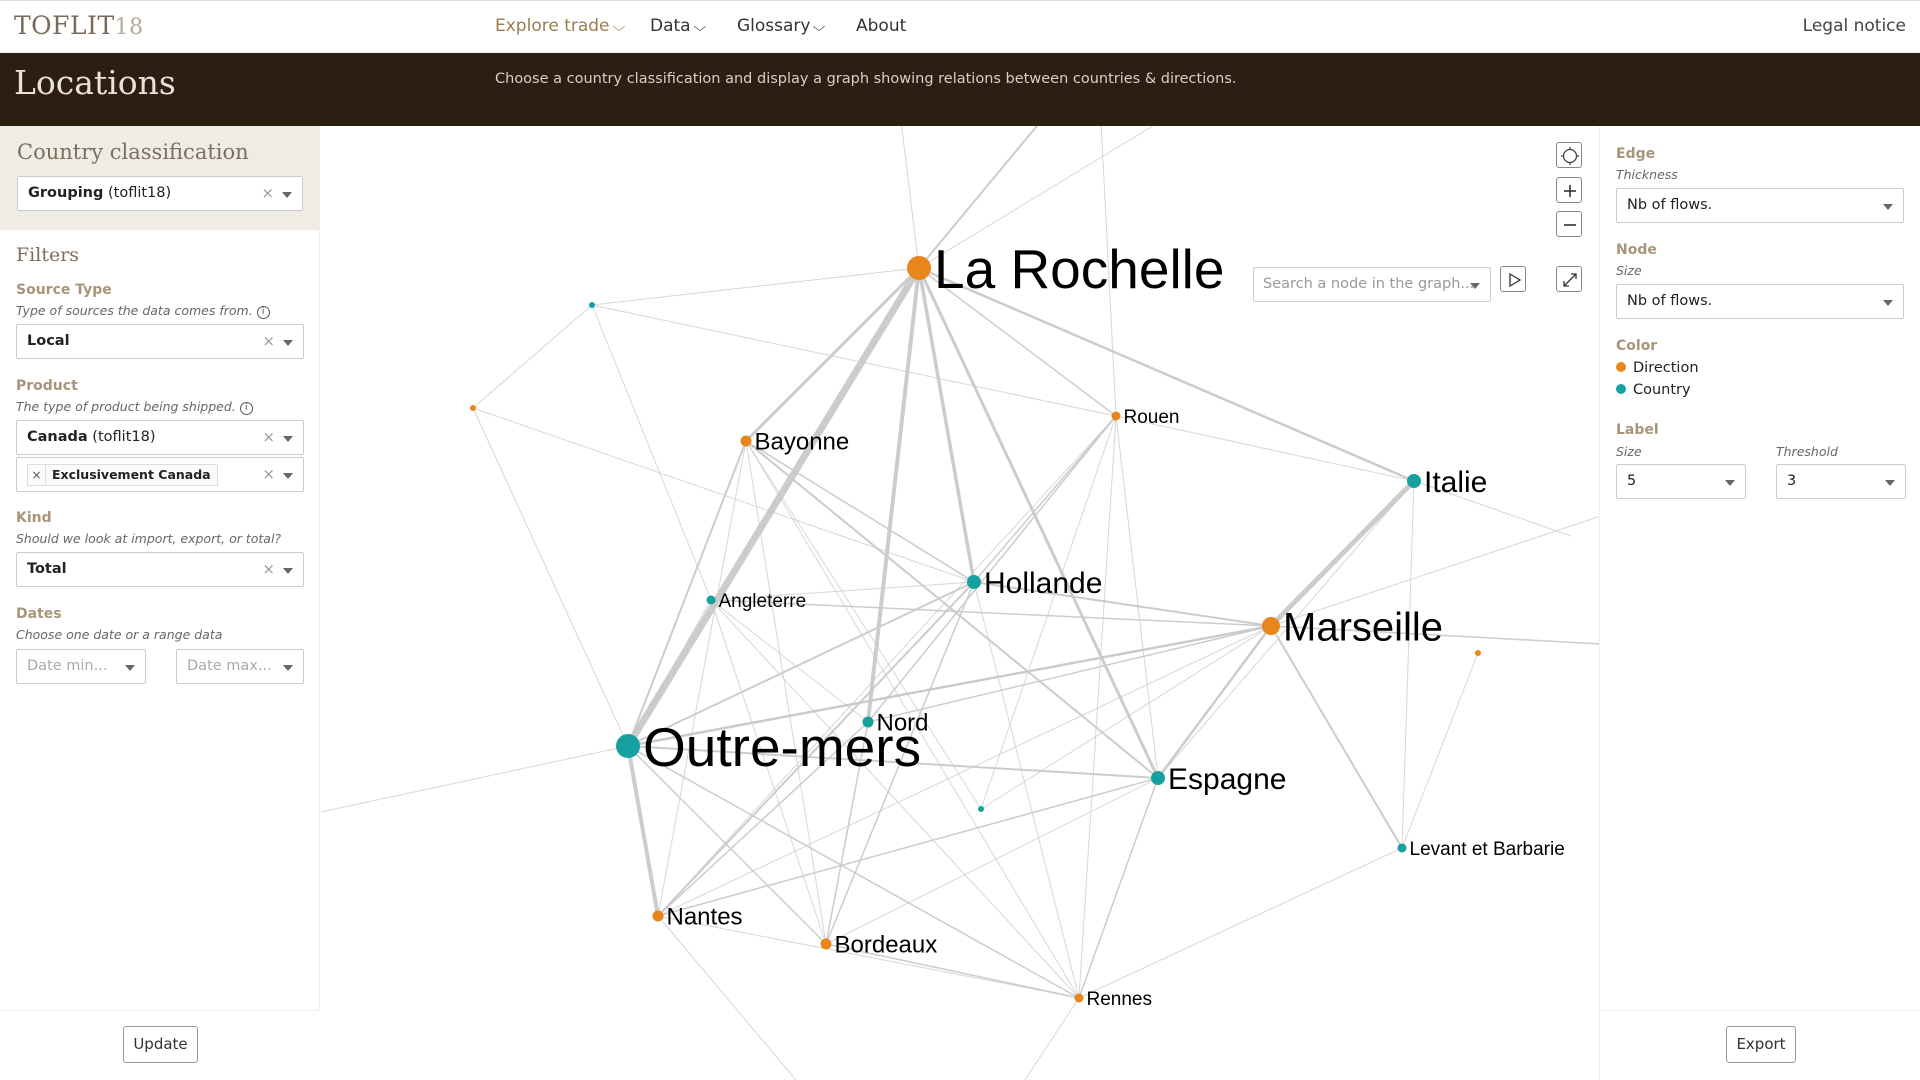  Describe the element at coordinates (143, 311) in the screenshot. I see `source-type-help: Type of sources the data comes from. i` at that location.